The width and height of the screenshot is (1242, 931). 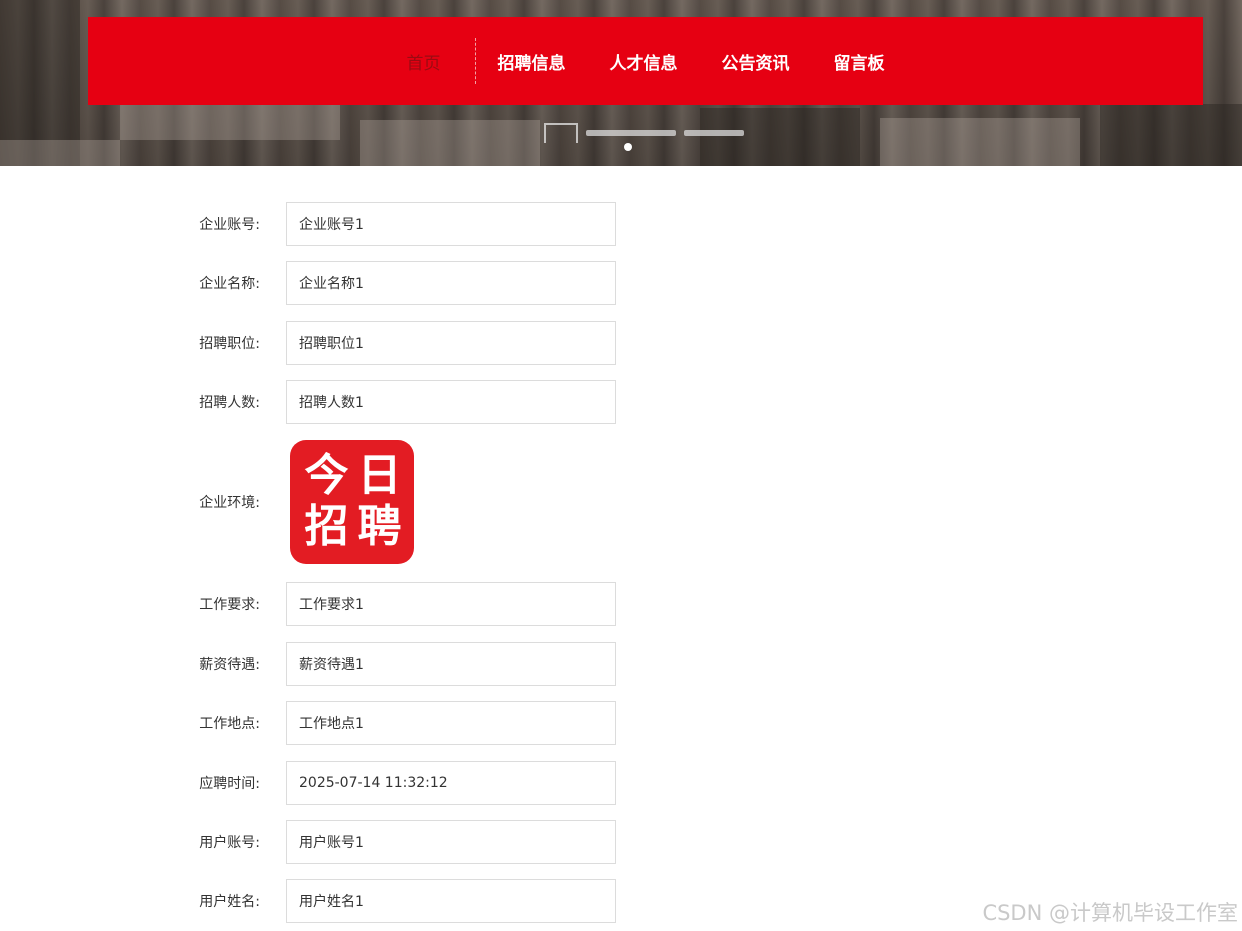 What do you see at coordinates (379, 526) in the screenshot?
I see `env-image-char: 聘` at bounding box center [379, 526].